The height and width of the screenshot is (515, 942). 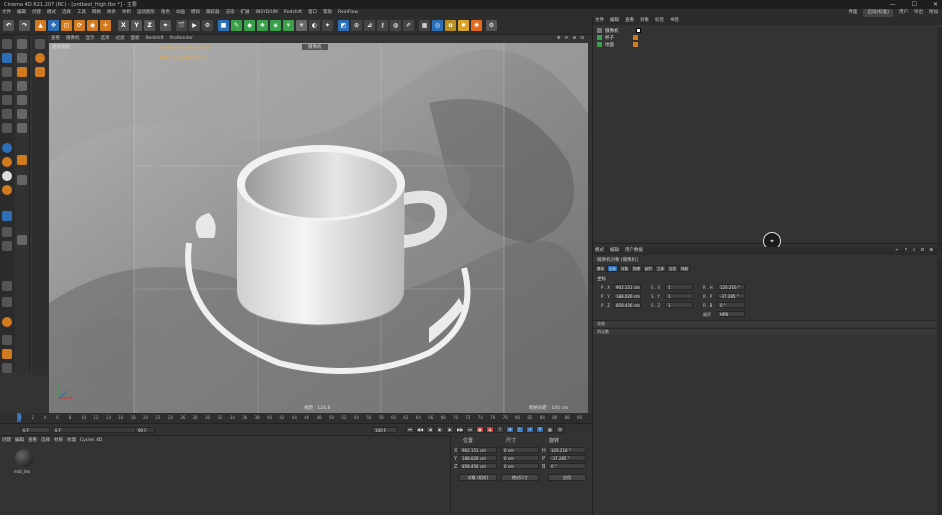 I want to click on menu-extensions: 扩展, so click(x=245, y=13).